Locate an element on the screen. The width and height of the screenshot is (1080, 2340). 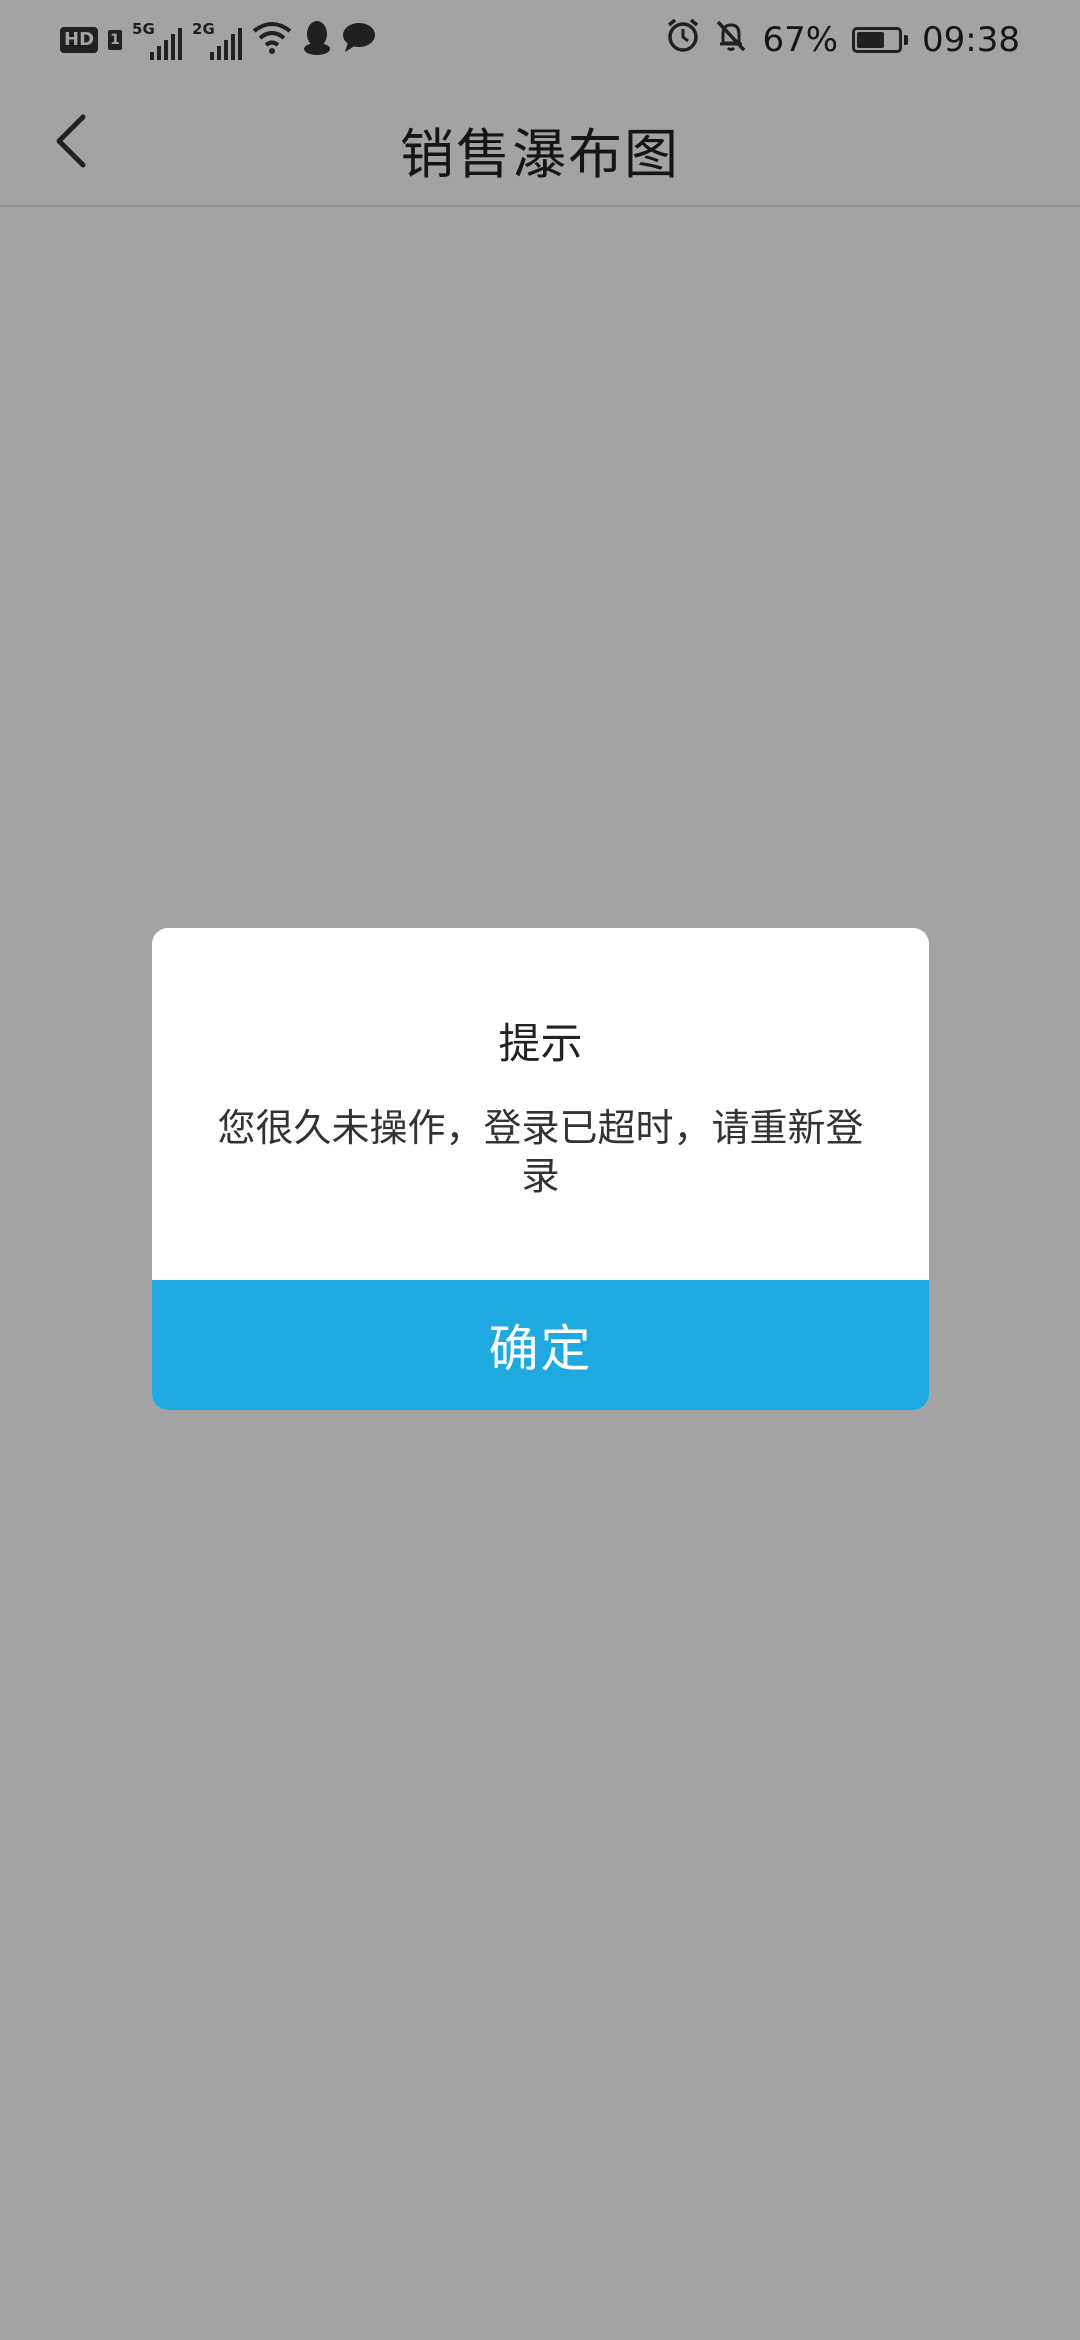
timeout-dialog: 提示 您很久未操作，登录已超时，请重新登录 确定 is located at coordinates (540, 1169).